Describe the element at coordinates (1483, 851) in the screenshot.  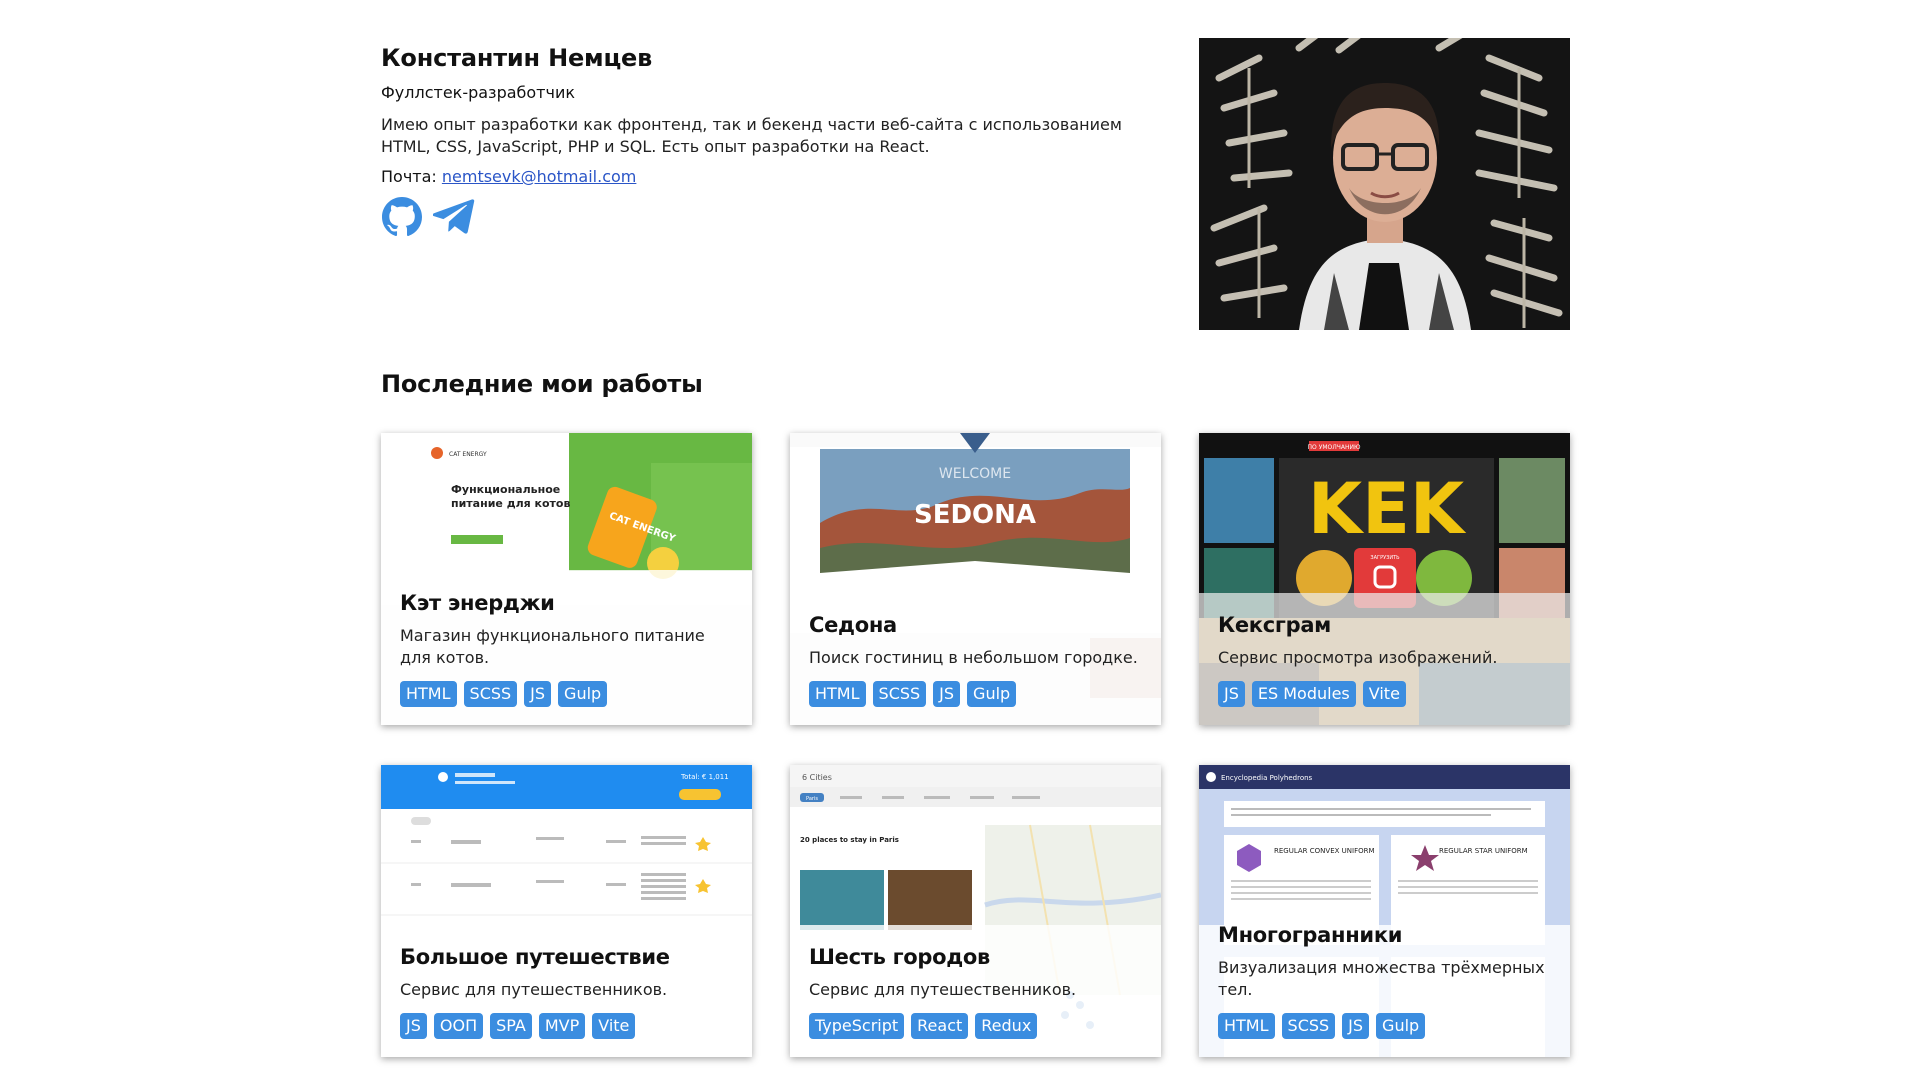
I see `shot-box2: REGULAR STAR UNIFORM` at that location.